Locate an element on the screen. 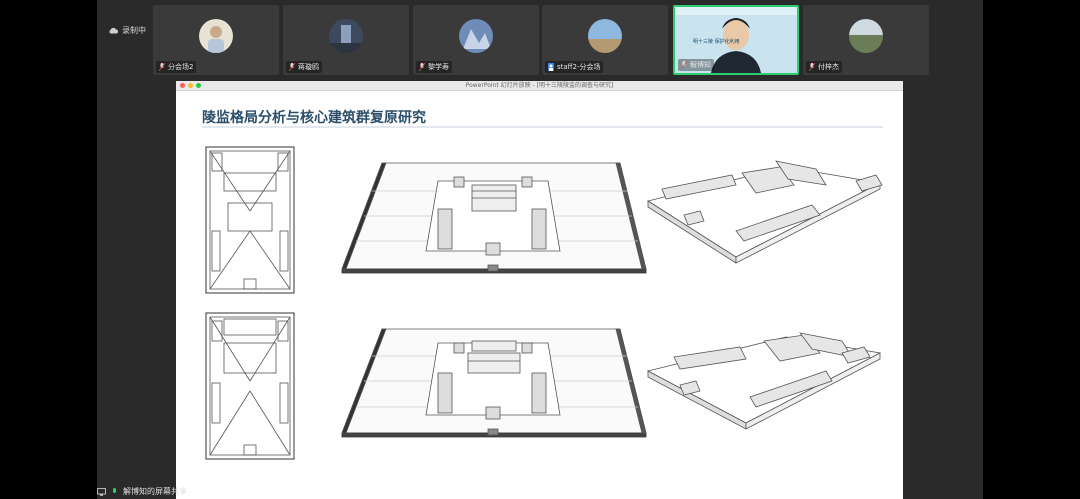  participant-tile: staff2-分会场 is located at coordinates (605, 40).